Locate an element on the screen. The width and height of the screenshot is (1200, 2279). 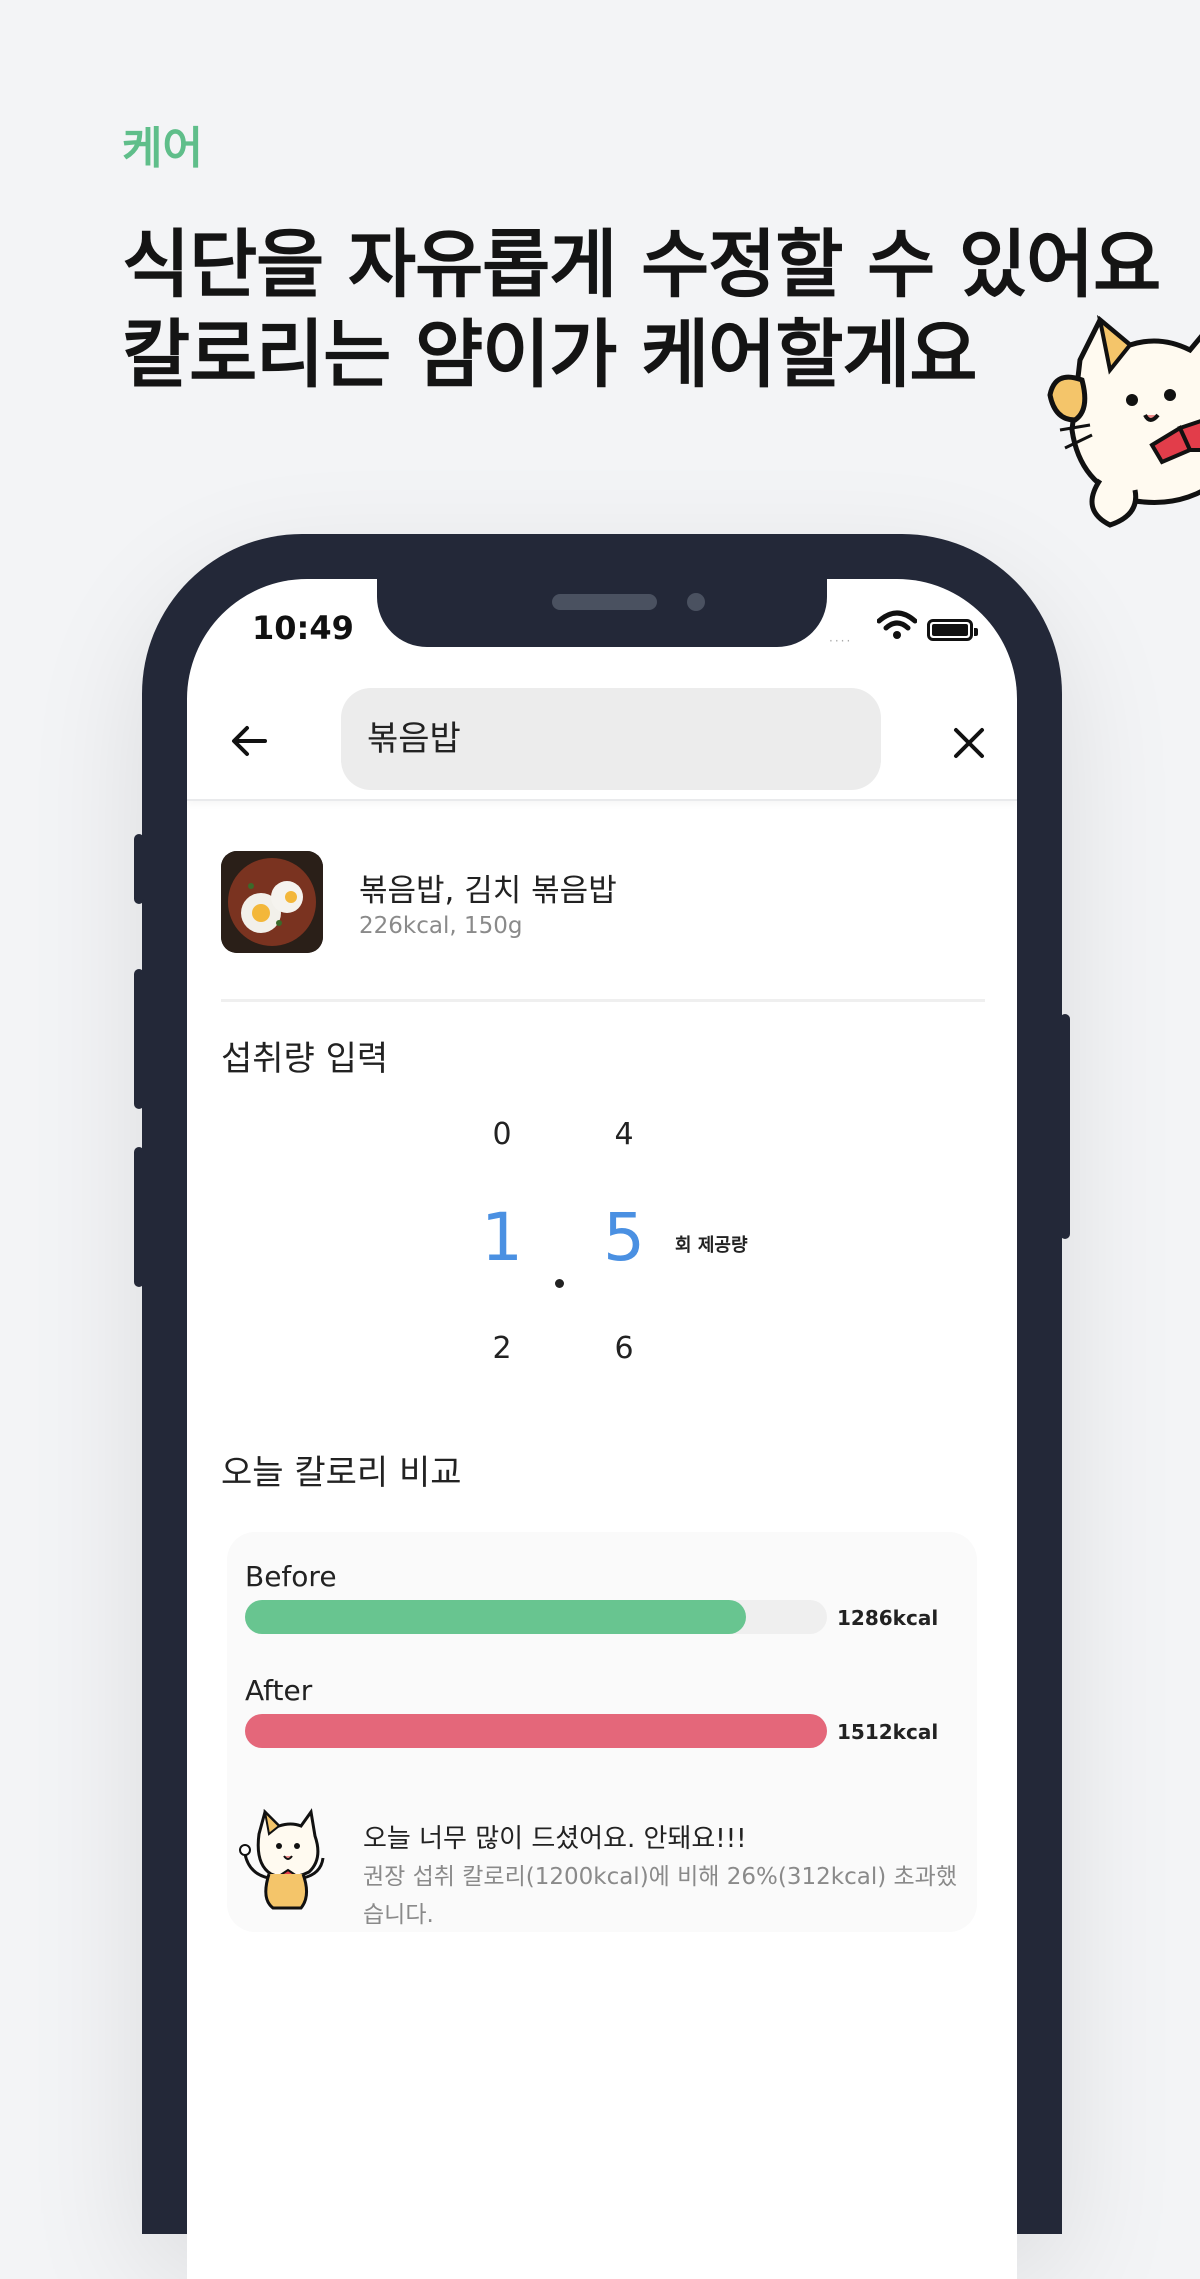
serving-unit: 회 제공량 is located at coordinates (711, 1245).